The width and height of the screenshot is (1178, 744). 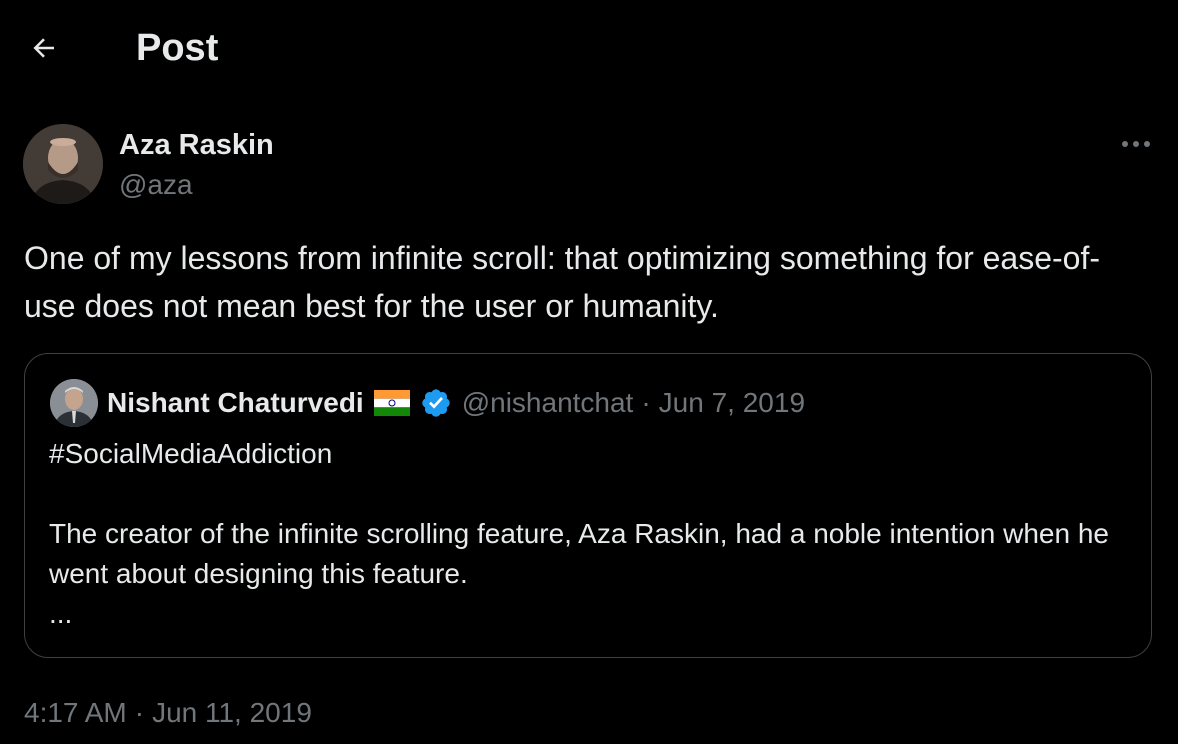 What do you see at coordinates (63, 164) in the screenshot?
I see `author-avatar` at bounding box center [63, 164].